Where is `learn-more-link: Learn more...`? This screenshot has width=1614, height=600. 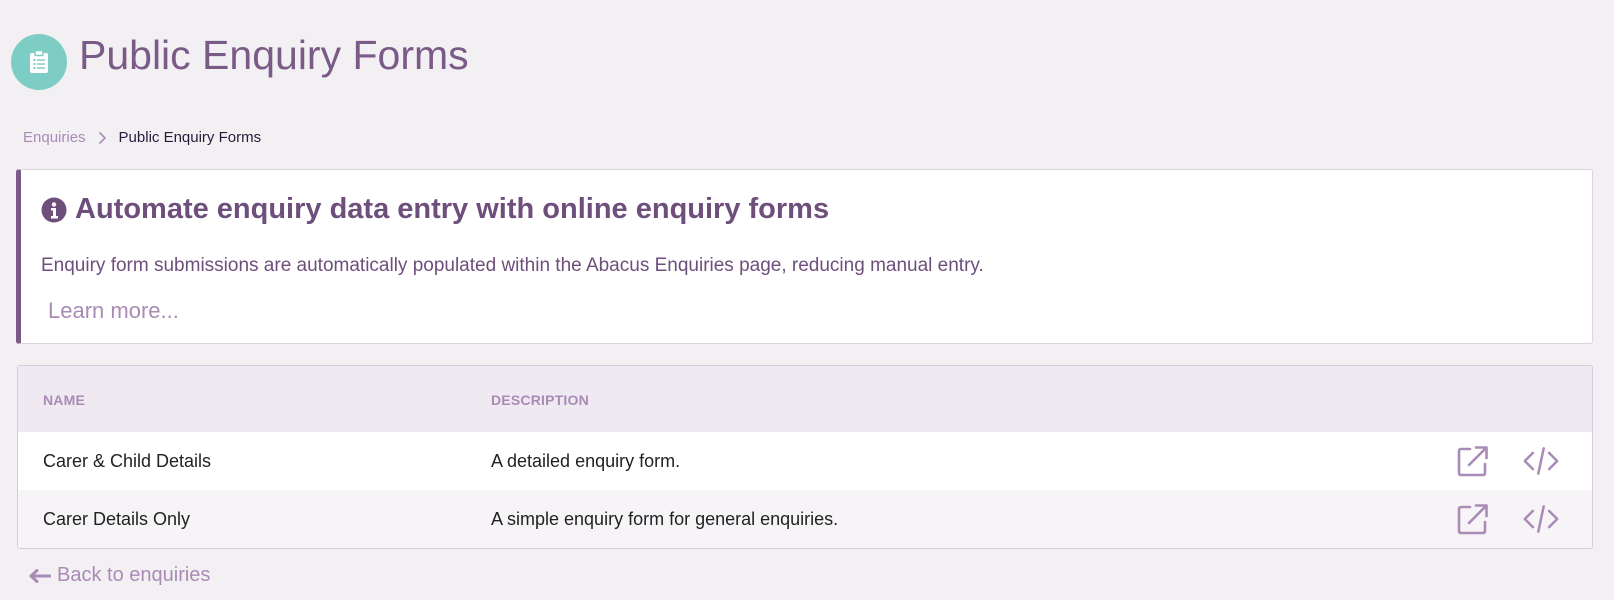
learn-more-link: Learn more... is located at coordinates (113, 311).